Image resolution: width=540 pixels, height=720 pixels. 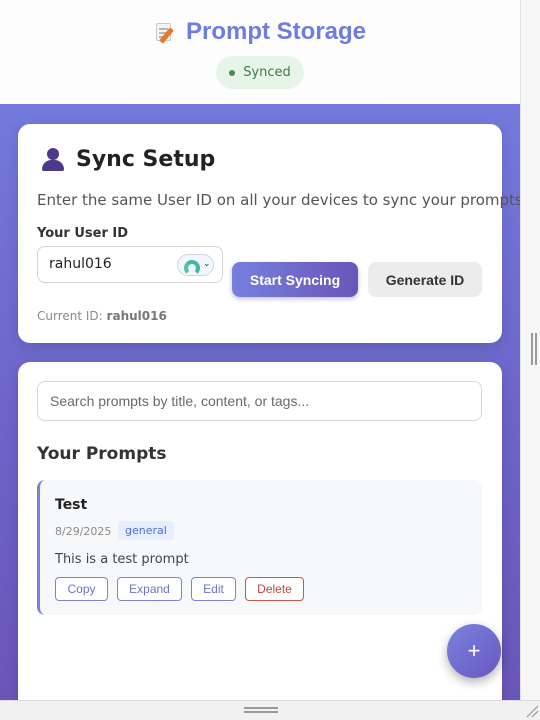 I want to click on user-silhouette-icon, so click(x=53, y=159).